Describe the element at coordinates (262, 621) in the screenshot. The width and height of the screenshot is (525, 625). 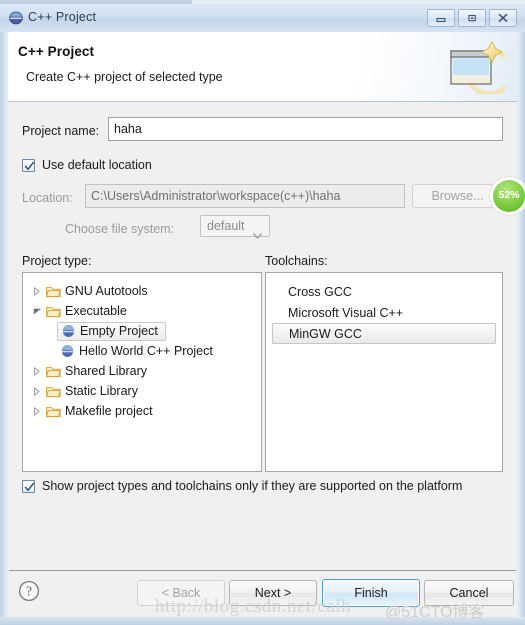
I see `window-frame-bottom` at that location.